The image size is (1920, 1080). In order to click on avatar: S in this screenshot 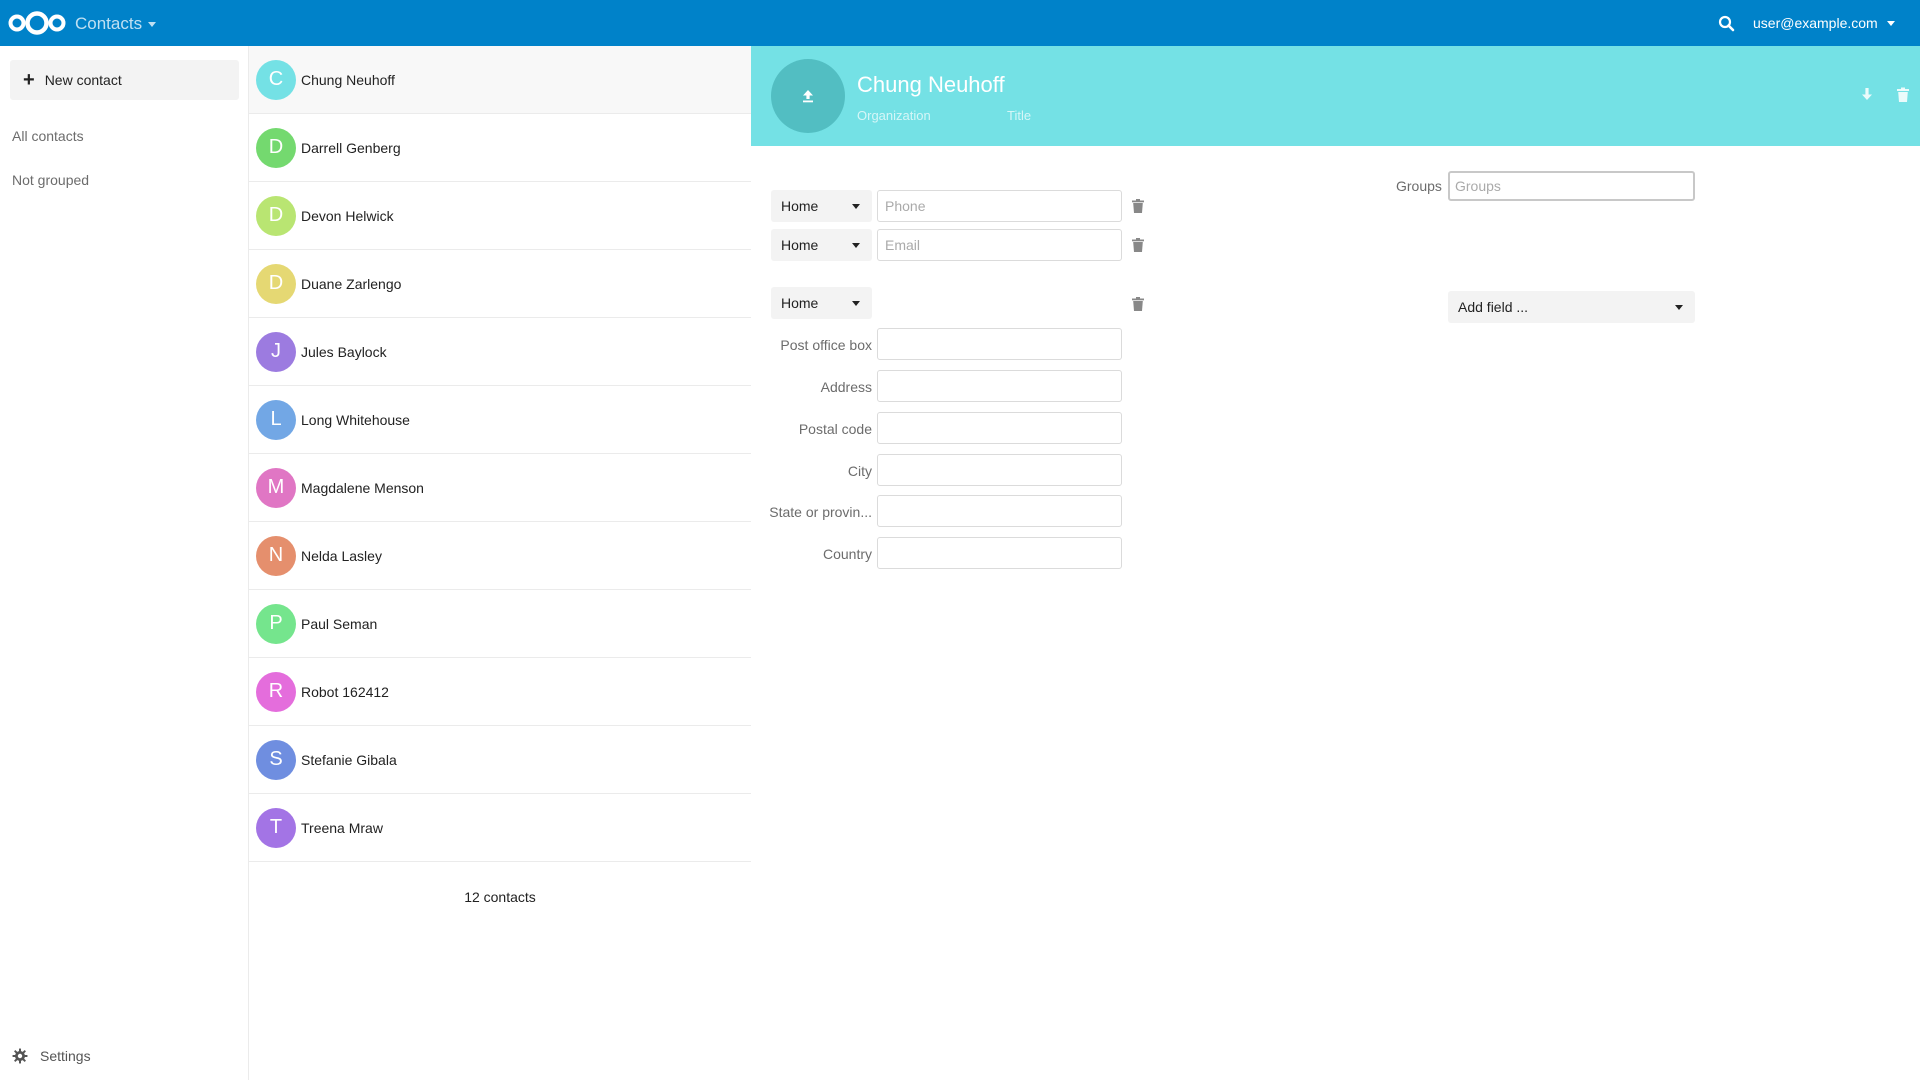, I will do `click(276, 759)`.